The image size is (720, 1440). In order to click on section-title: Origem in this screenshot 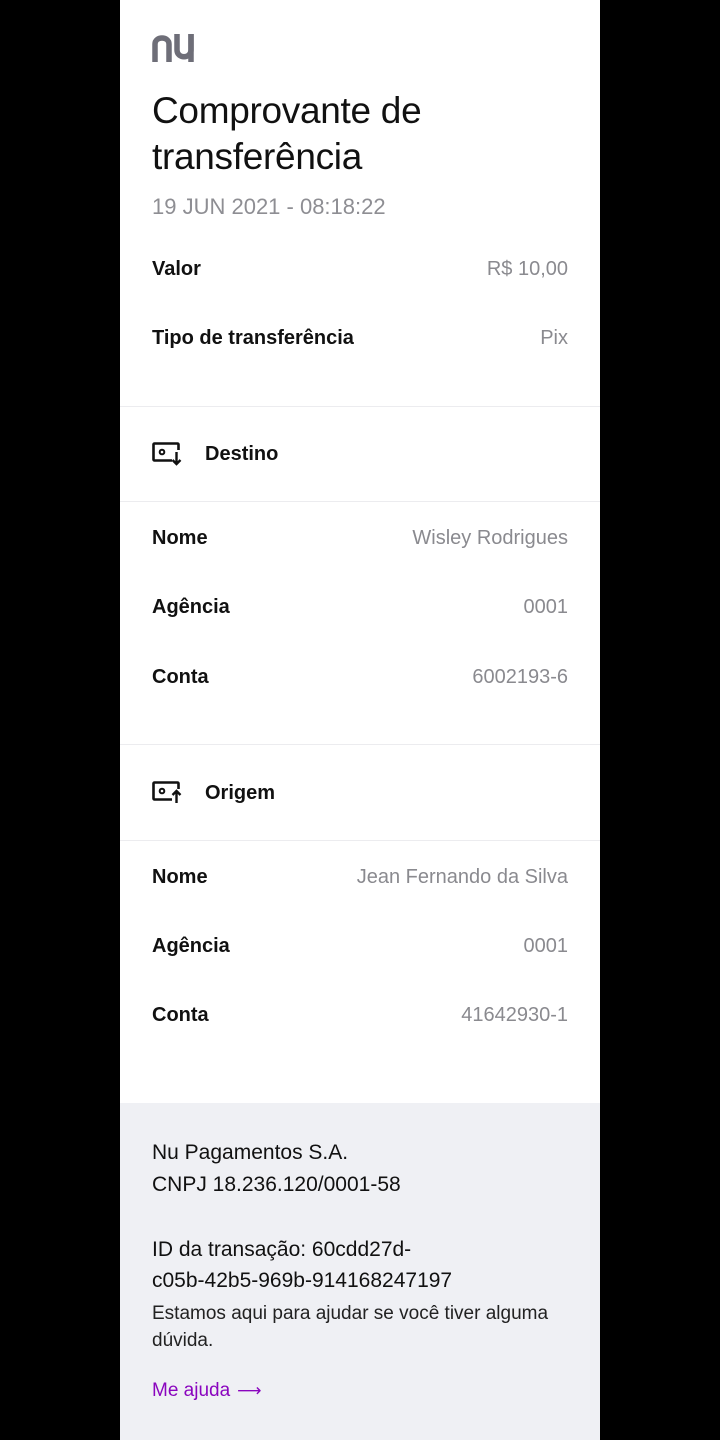, I will do `click(240, 792)`.